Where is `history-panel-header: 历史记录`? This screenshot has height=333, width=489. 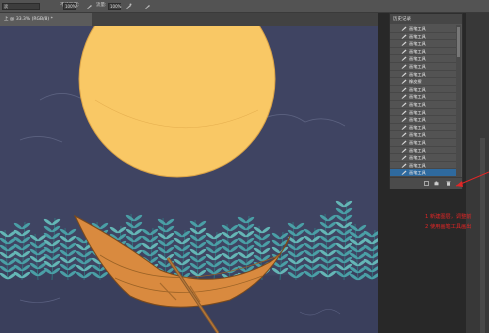
history-panel-header: 历史记录 is located at coordinates (426, 19).